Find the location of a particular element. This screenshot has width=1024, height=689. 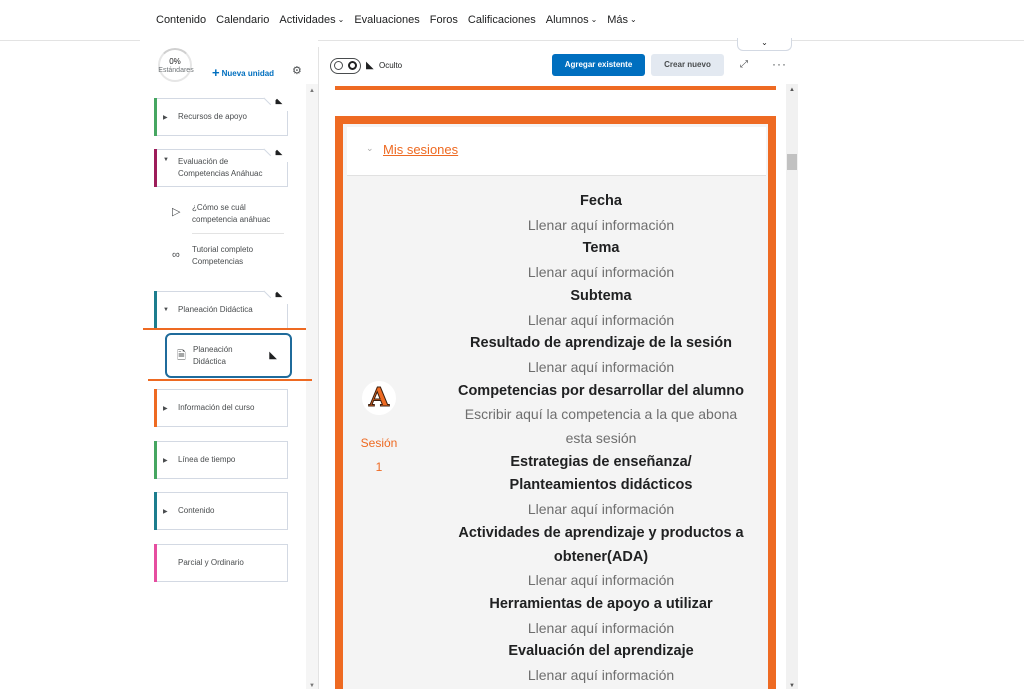

unit-linea-de-tiempo: ▶ Línea de tiempo is located at coordinates (221, 460).